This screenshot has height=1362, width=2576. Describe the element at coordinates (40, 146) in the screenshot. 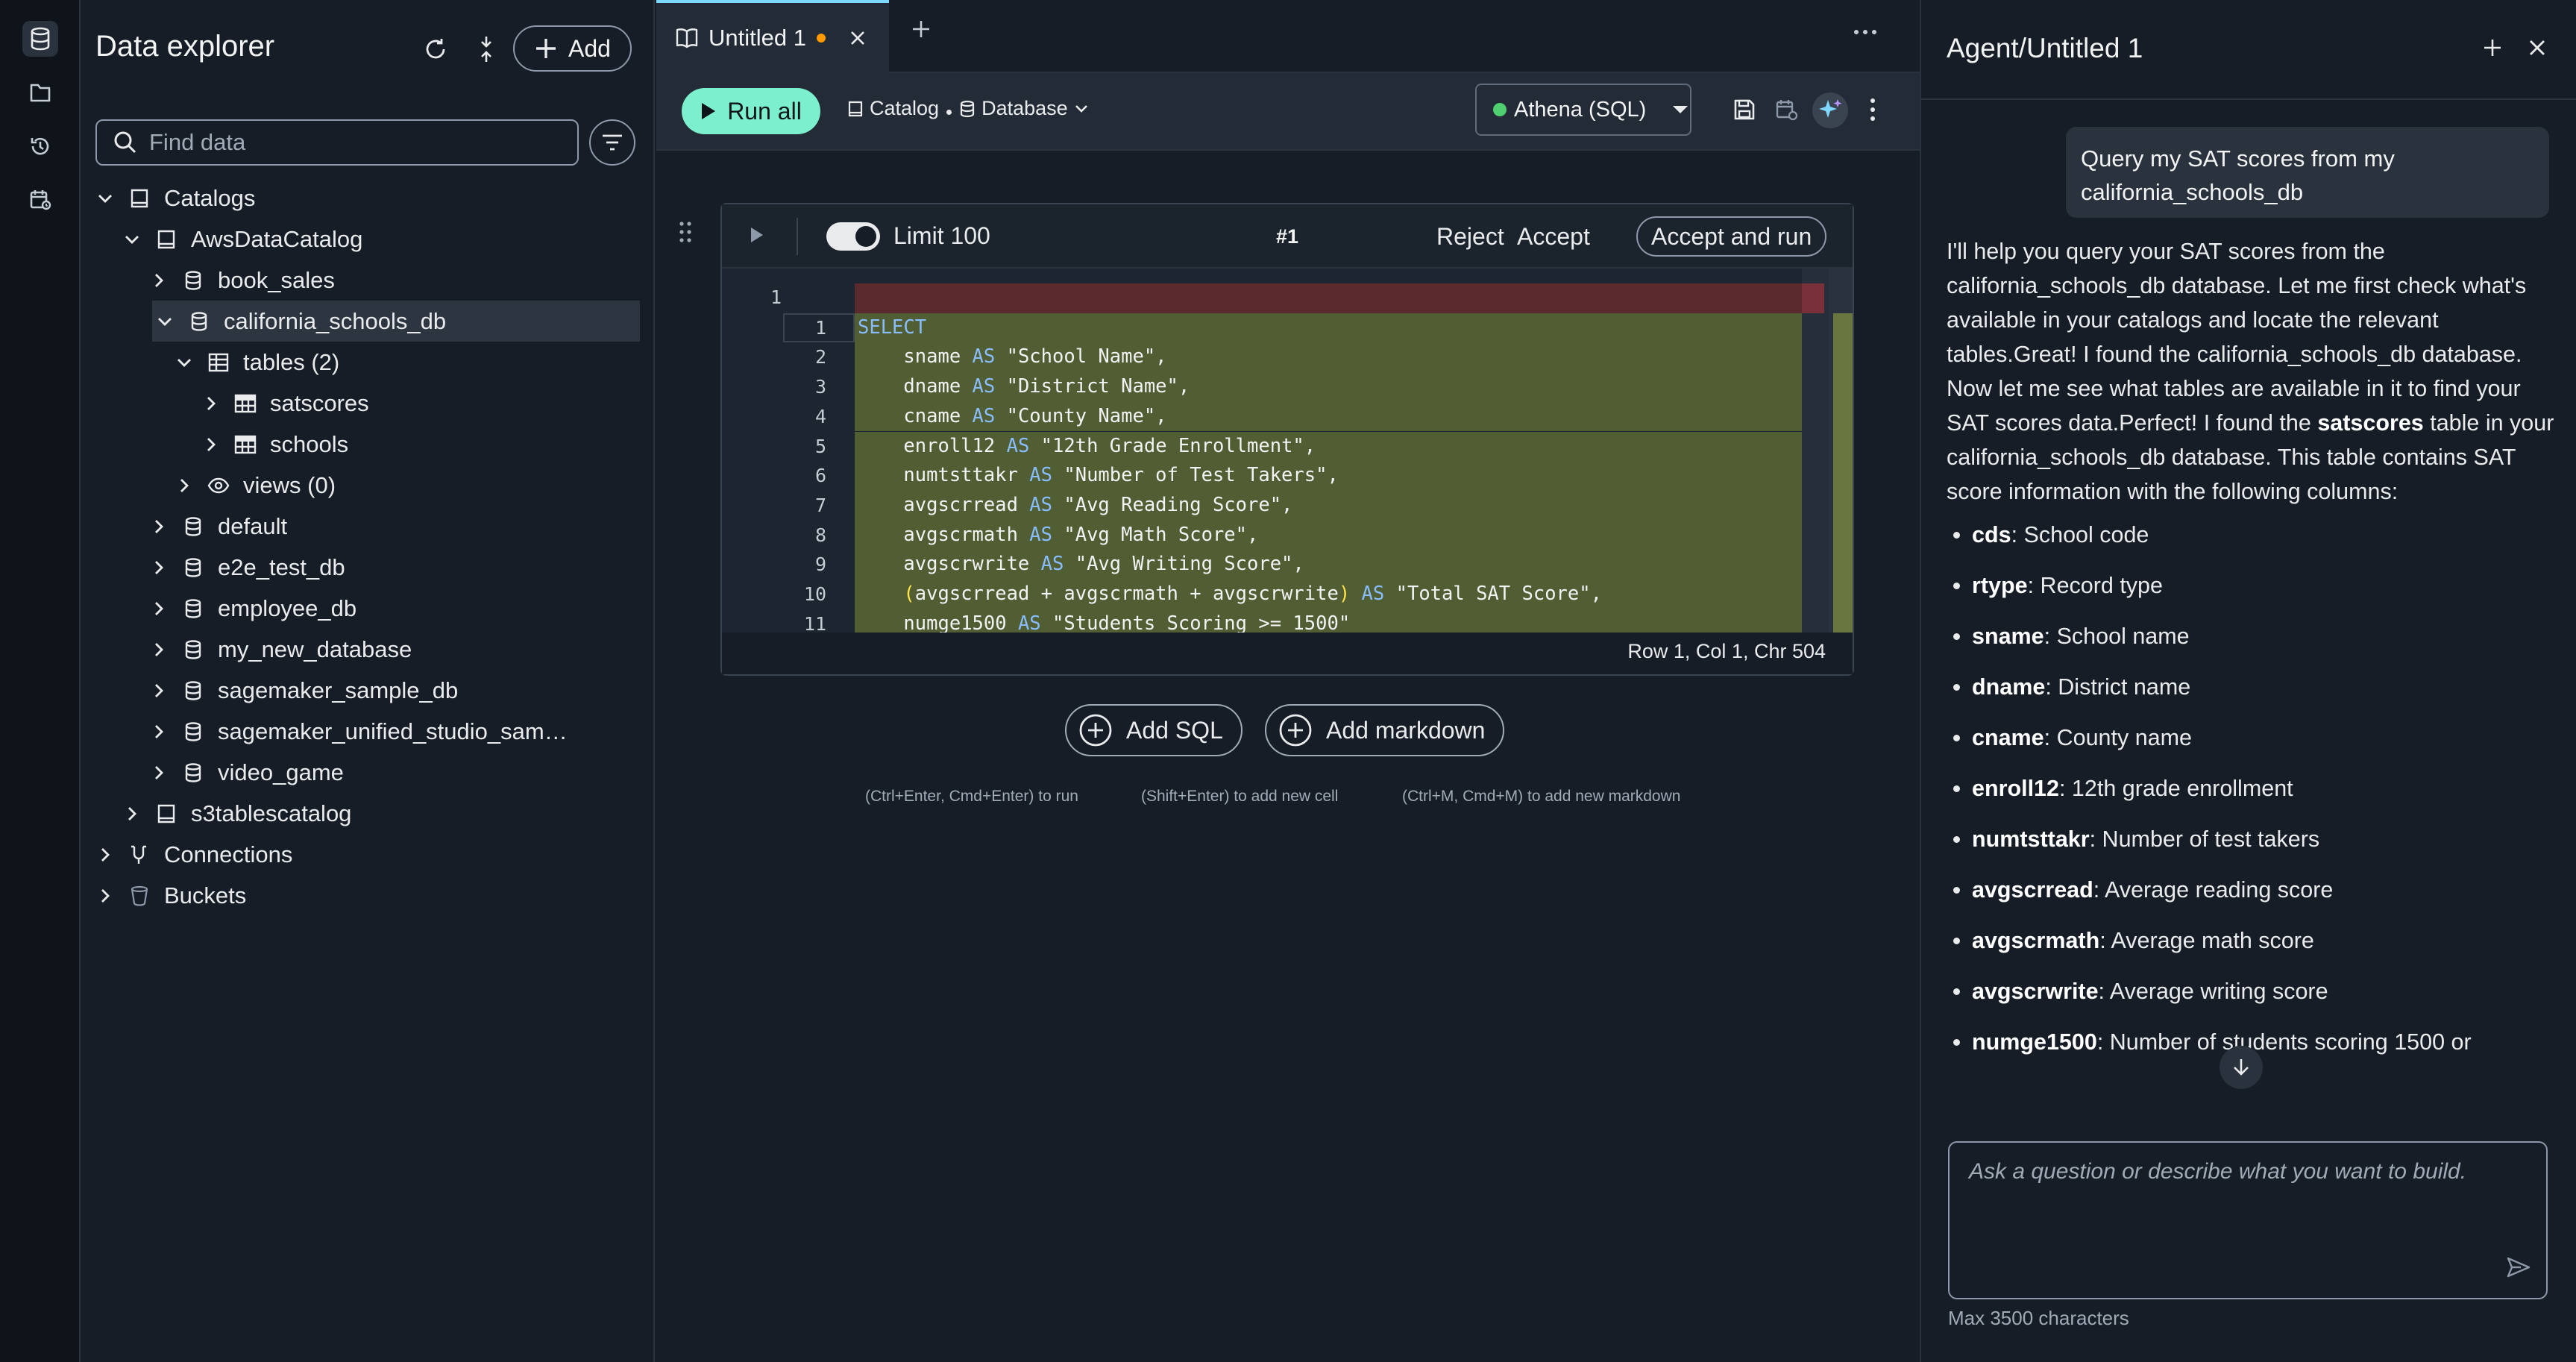

I see `history-icon` at that location.